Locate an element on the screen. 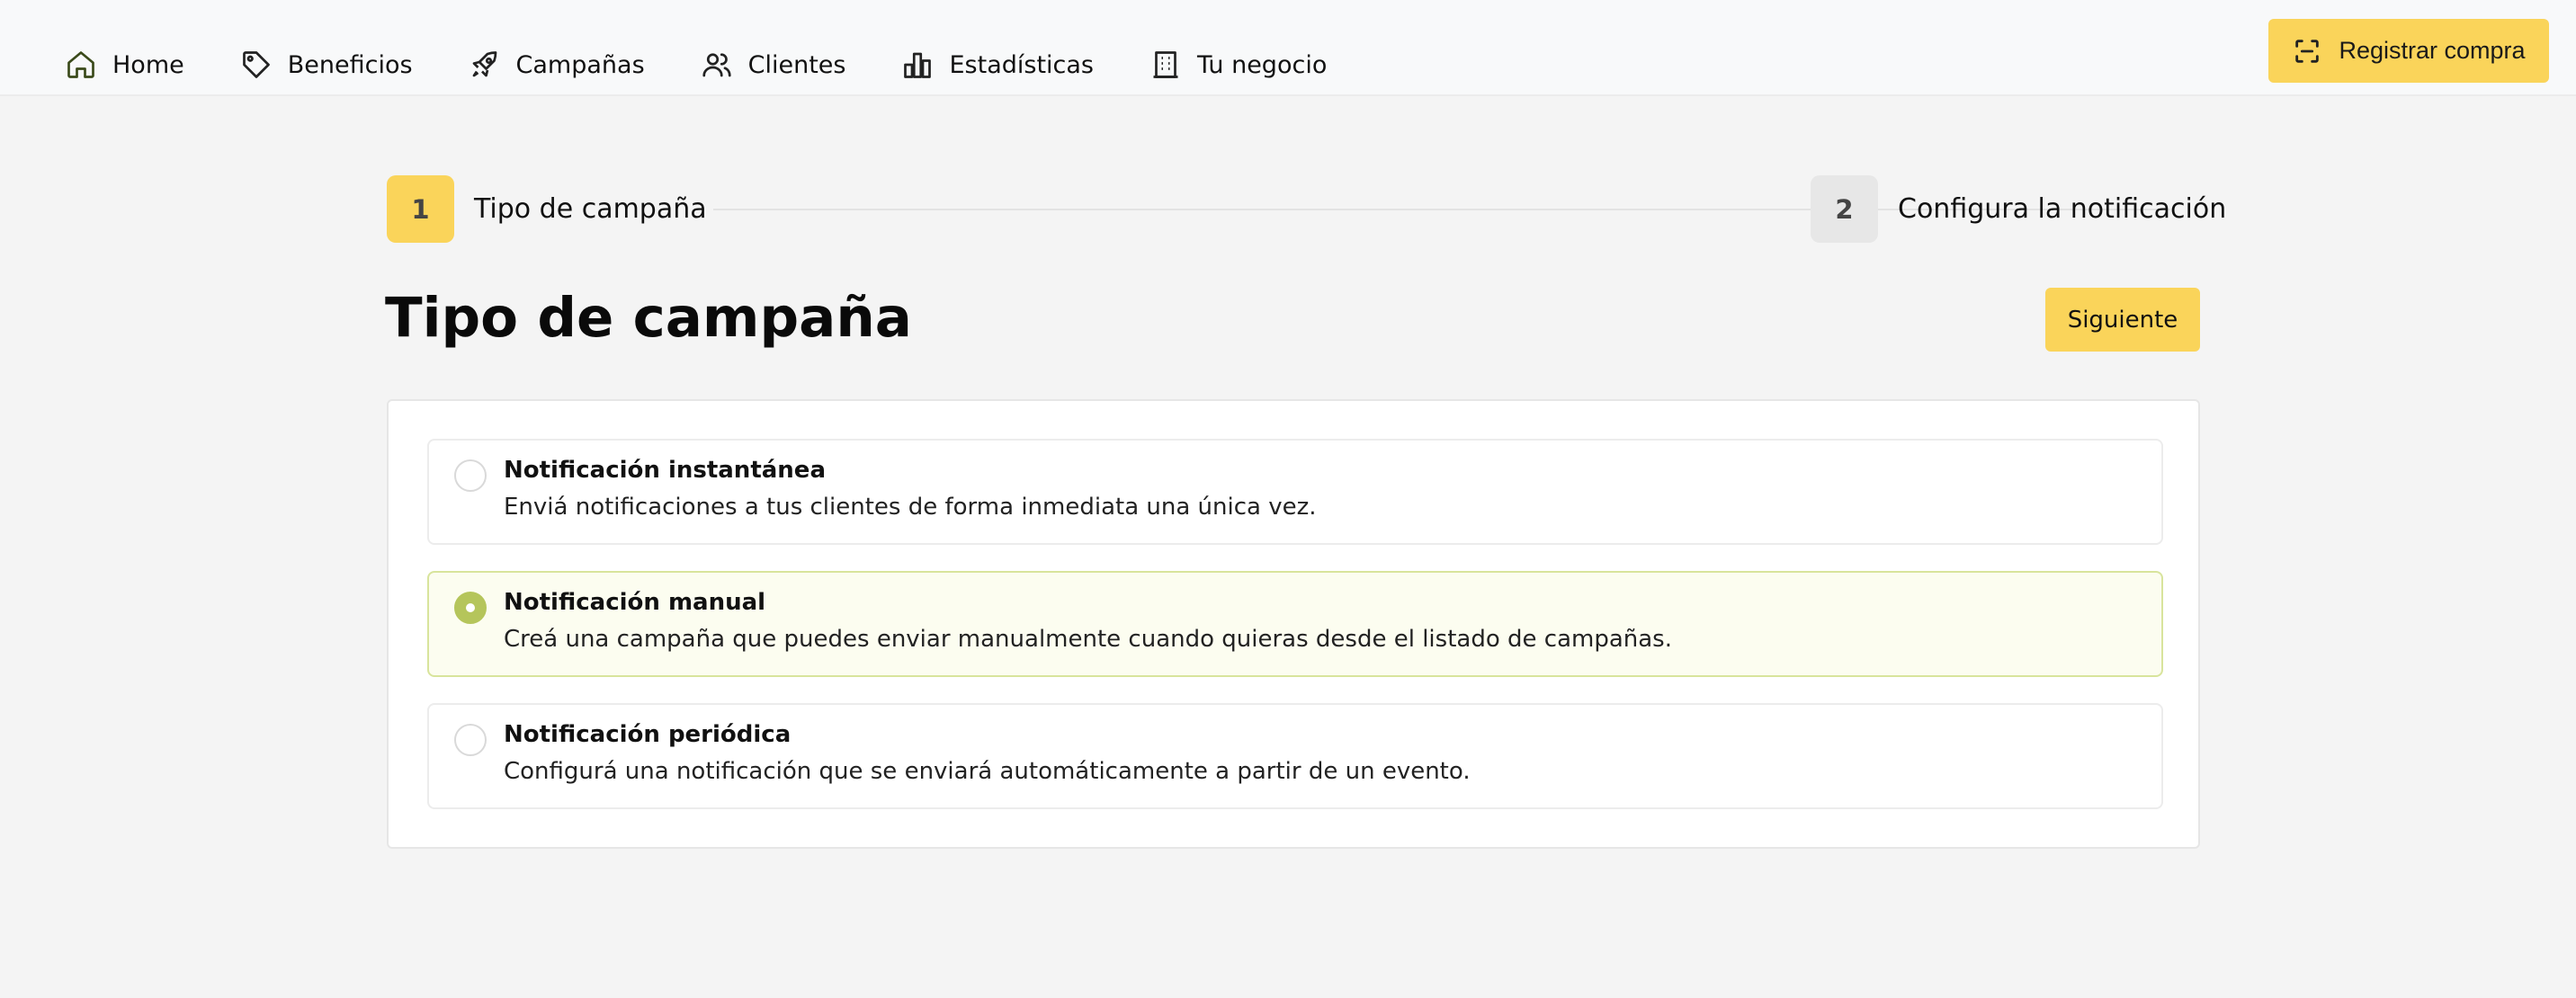 This screenshot has height=998, width=2576. next-button: Siguiente is located at coordinates (2122, 320).